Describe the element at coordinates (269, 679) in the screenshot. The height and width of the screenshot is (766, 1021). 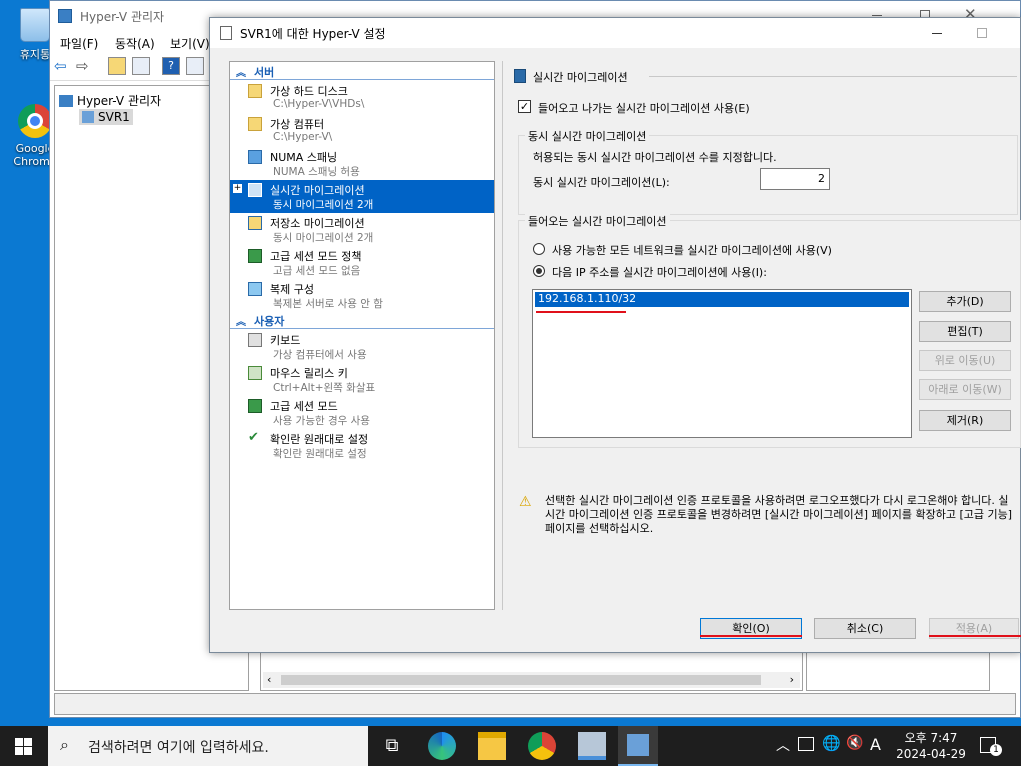
I see `scroll-left-icon: ‹` at that location.